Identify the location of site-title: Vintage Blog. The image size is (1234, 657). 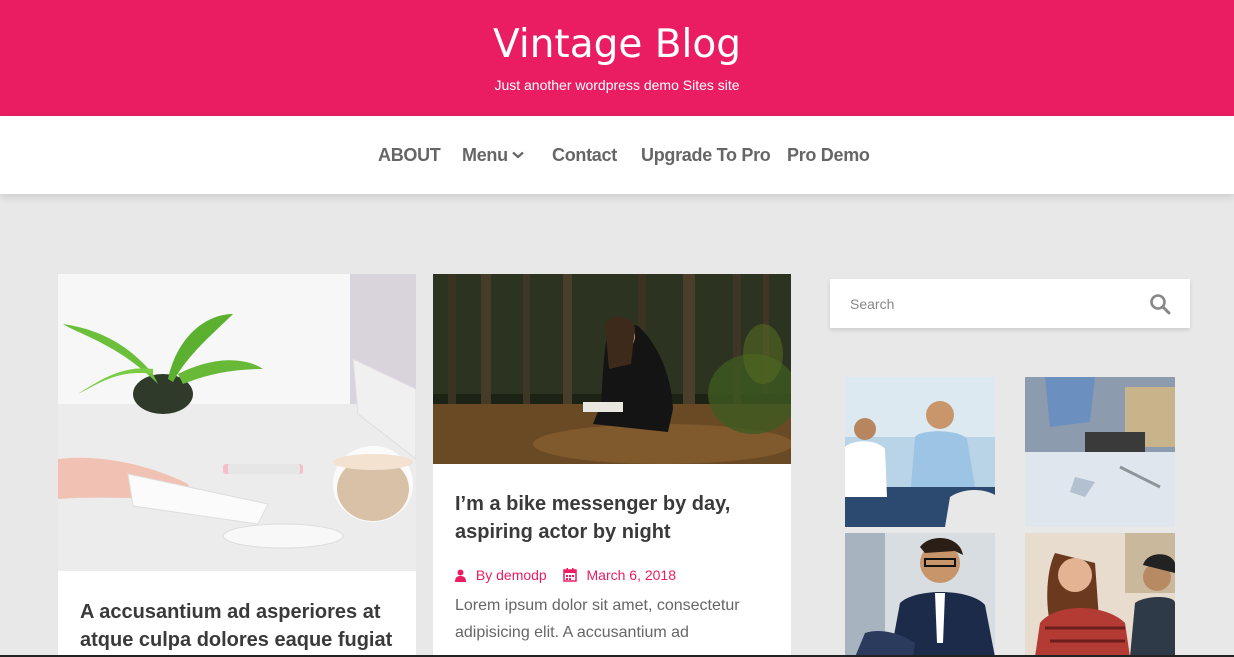
(617, 44).